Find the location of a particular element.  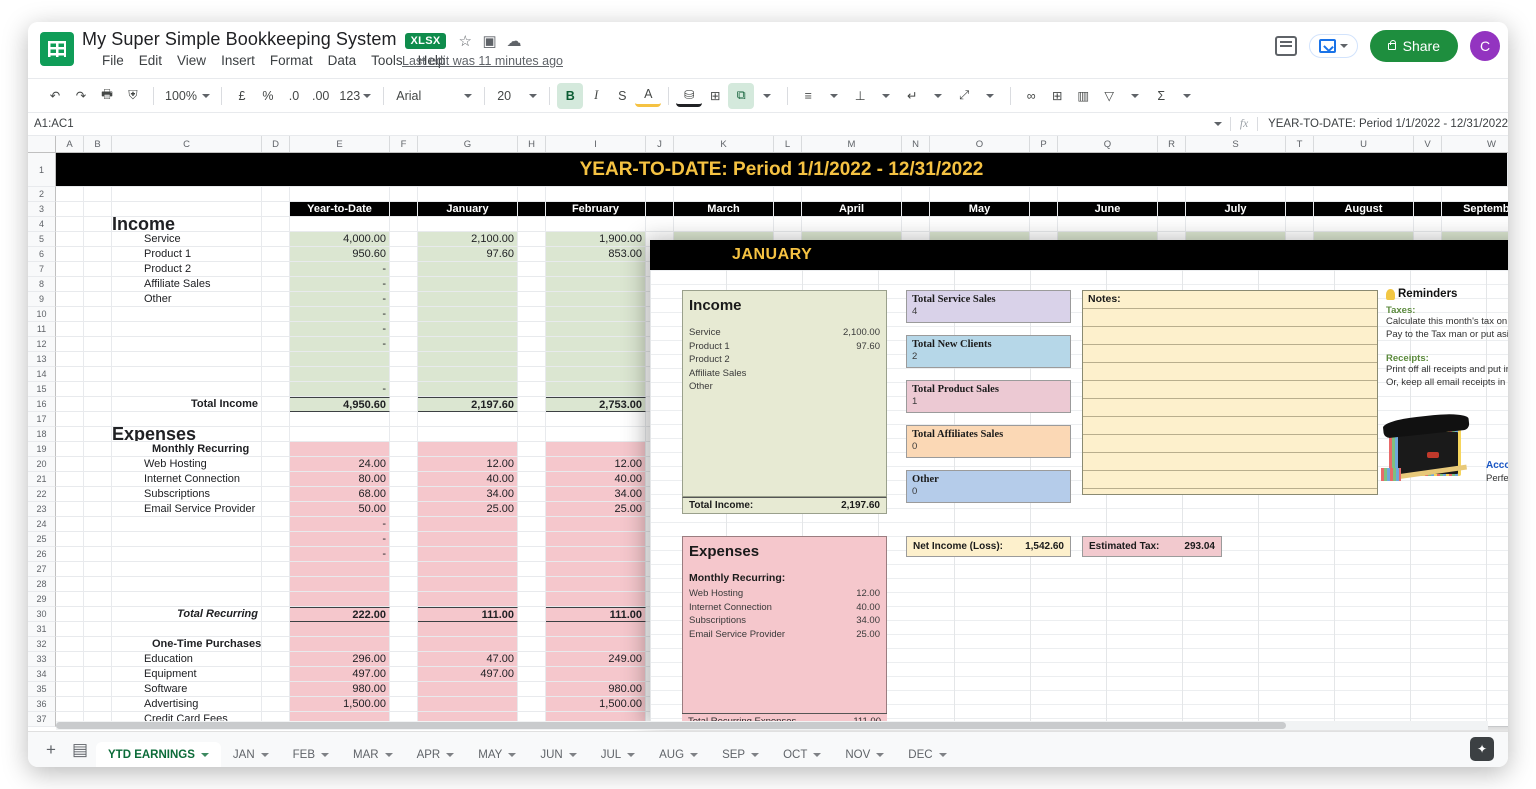

select-all-corner is located at coordinates (42, 144).